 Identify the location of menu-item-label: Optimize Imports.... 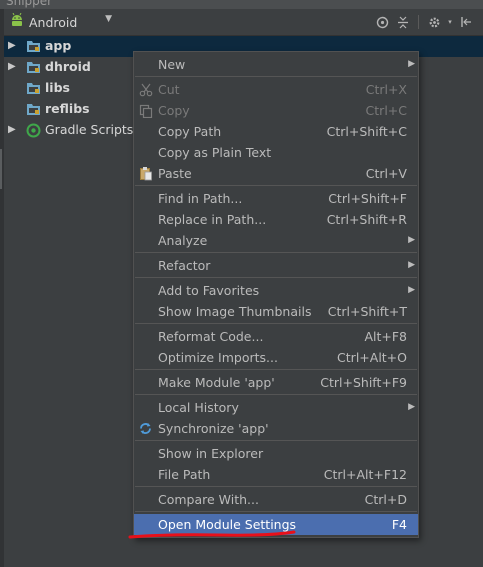
(218, 357).